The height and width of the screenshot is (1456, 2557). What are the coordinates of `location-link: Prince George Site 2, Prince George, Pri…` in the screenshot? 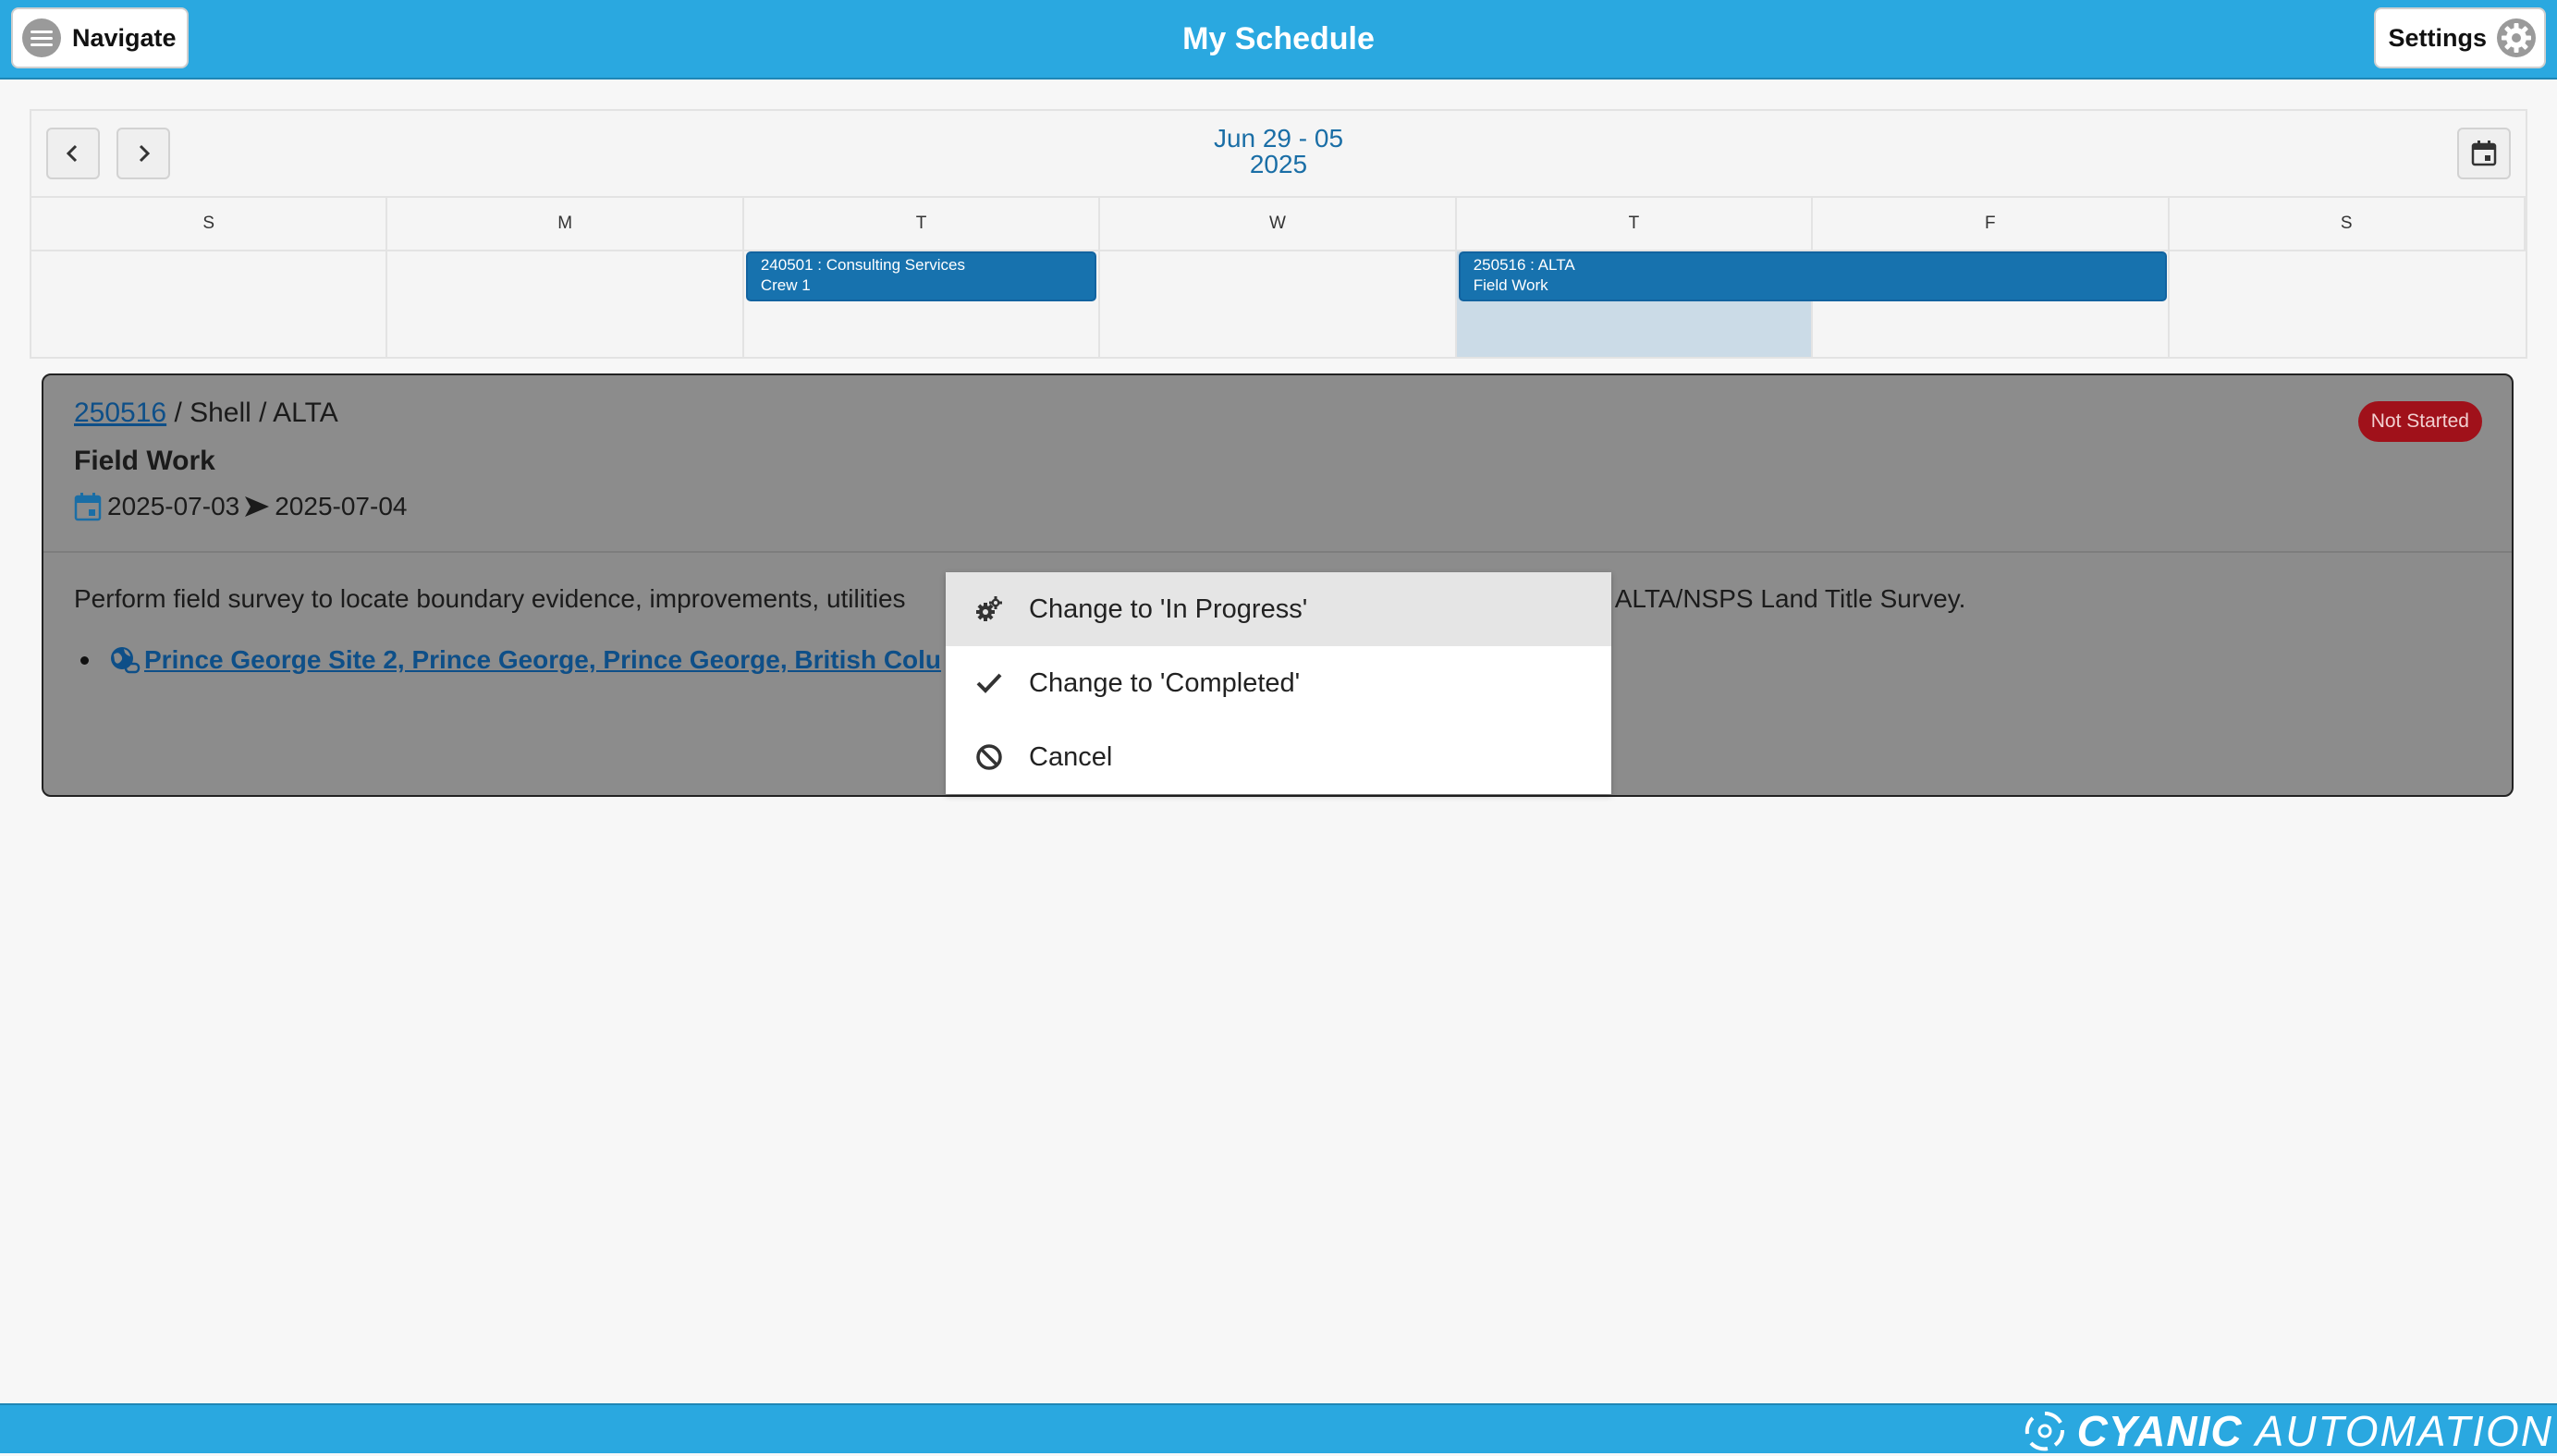 It's located at (542, 660).